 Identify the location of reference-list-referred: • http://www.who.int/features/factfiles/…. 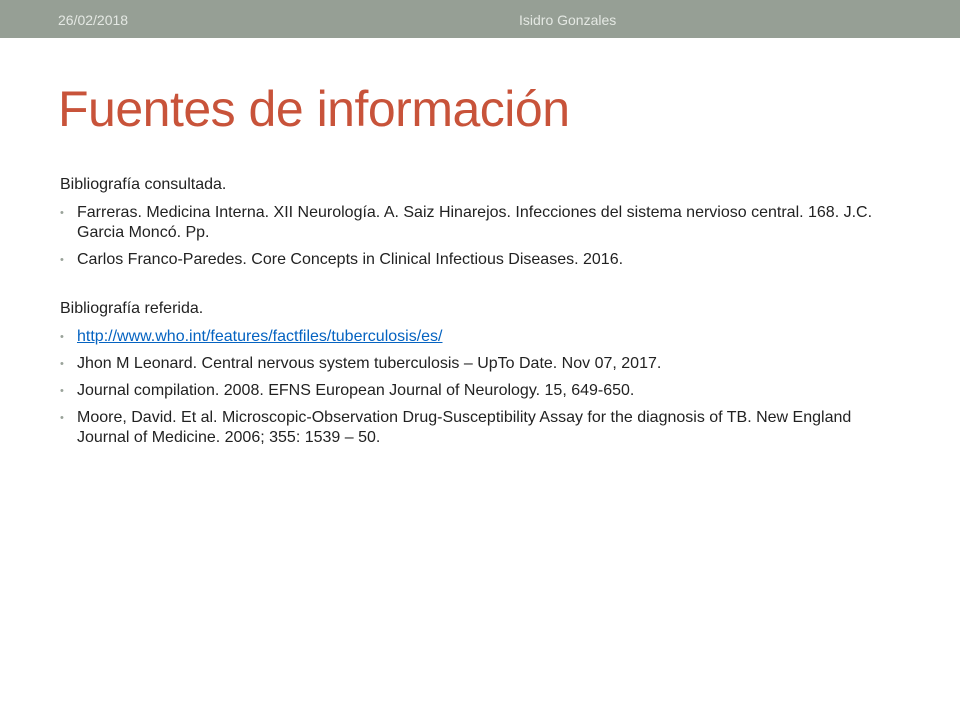
(480, 387).